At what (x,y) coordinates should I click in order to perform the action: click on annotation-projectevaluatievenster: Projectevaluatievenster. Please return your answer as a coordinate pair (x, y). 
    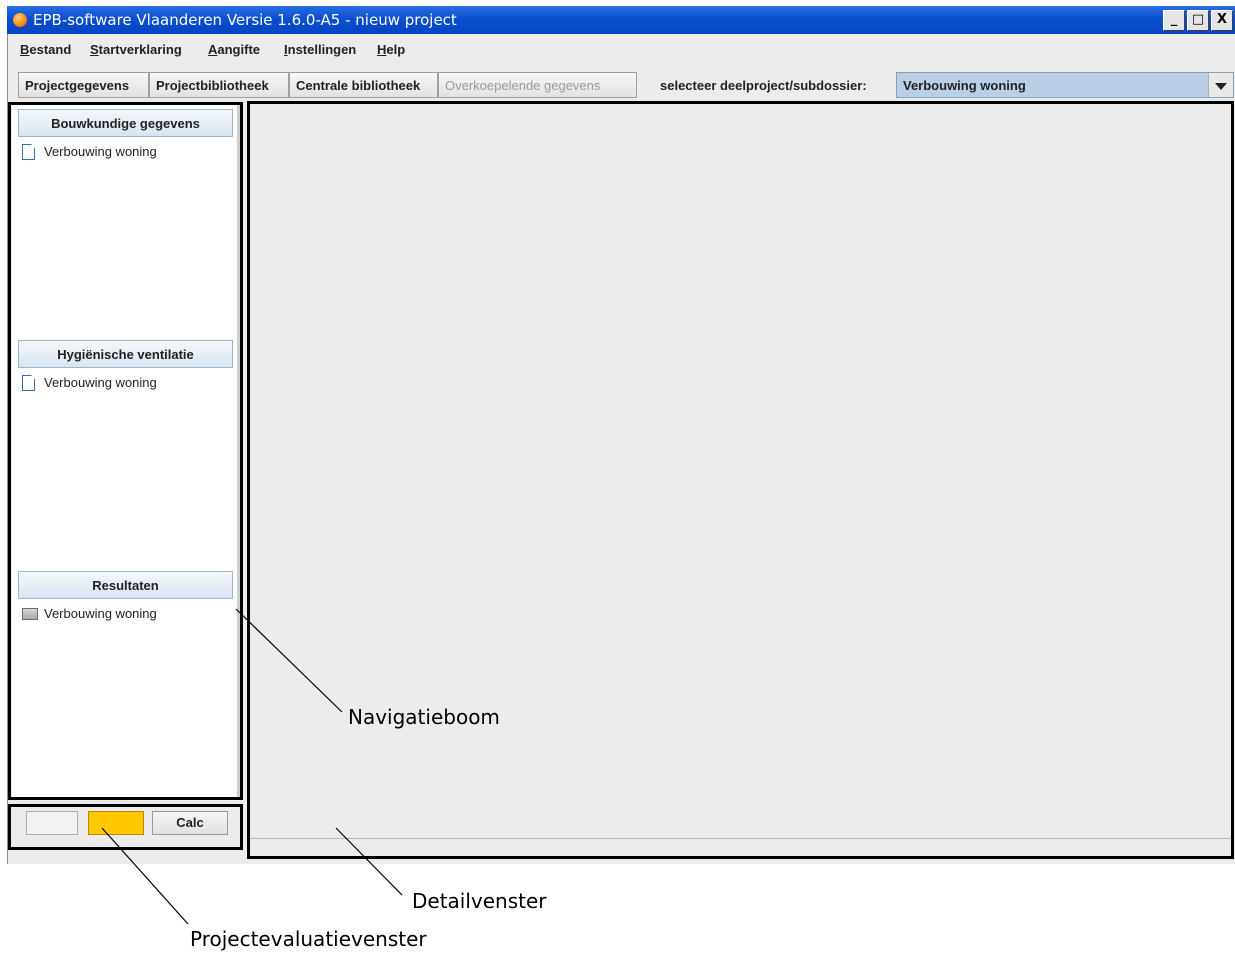
    Looking at the image, I should click on (308, 939).